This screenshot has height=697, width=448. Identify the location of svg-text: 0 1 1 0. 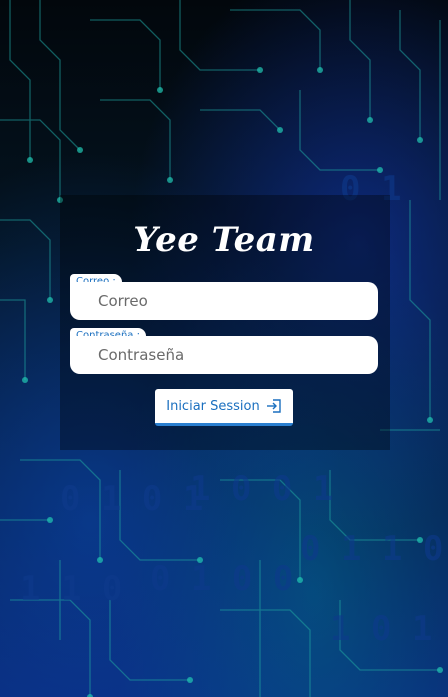
(371, 549).